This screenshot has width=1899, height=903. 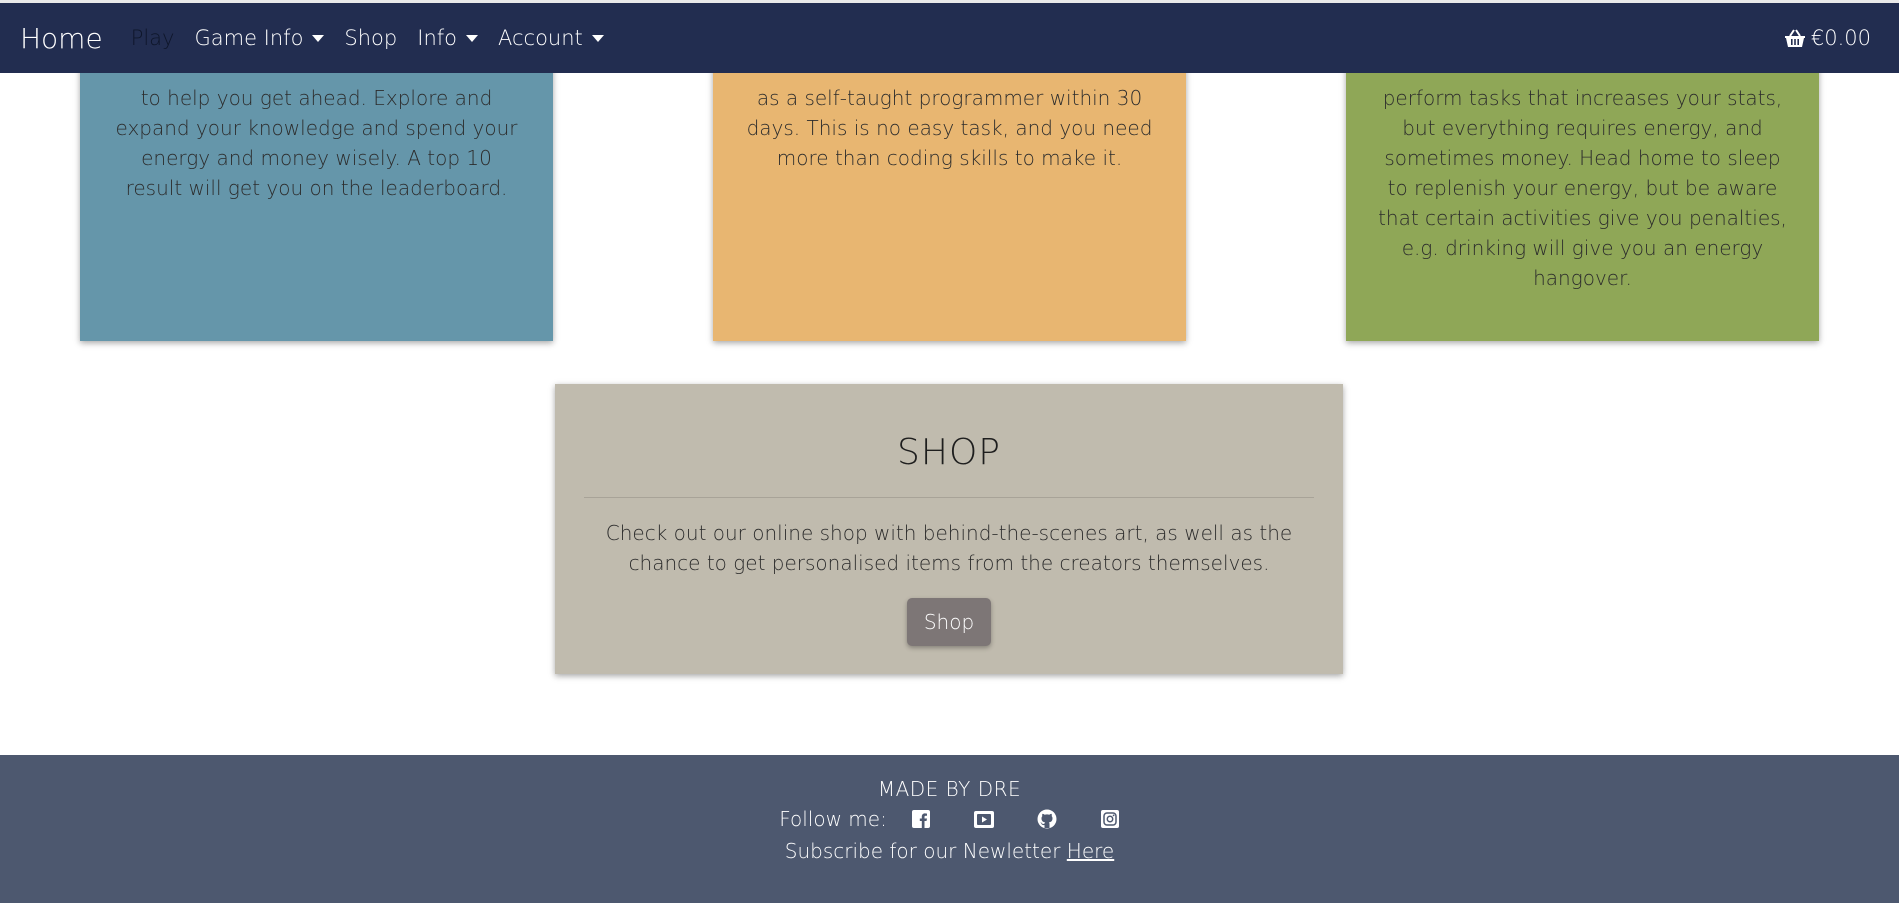 I want to click on nav-item-info-label: Info, so click(x=437, y=38).